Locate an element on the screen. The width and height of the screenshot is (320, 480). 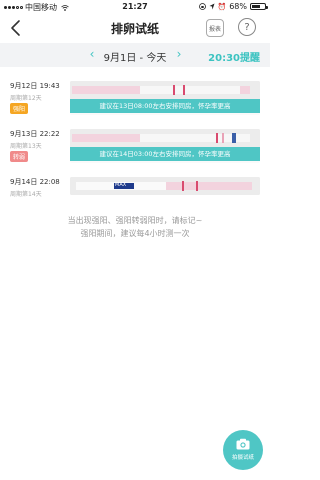
camera-icon is located at coordinates (243, 444).